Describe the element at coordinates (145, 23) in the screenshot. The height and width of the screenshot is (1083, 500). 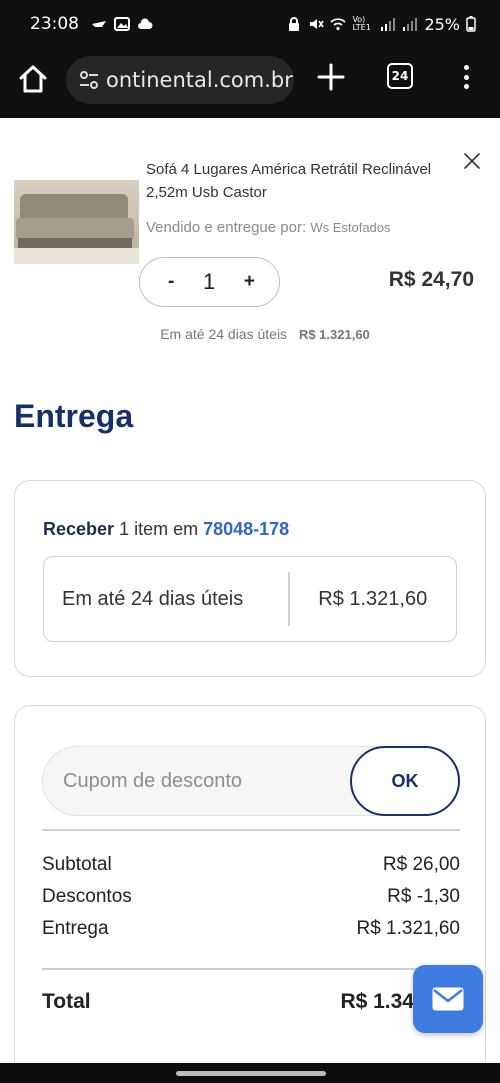
I see `cloud-notification-icon` at that location.